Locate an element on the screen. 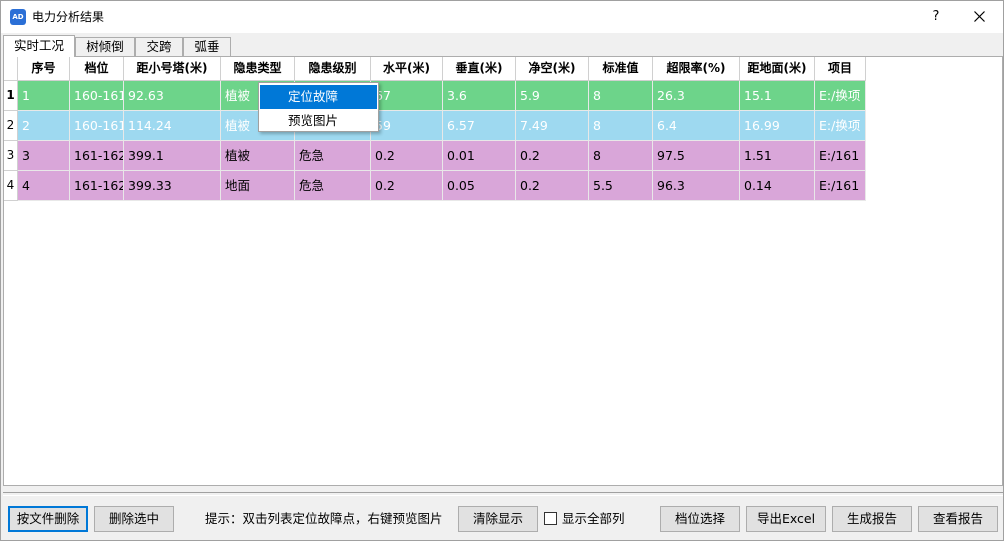  col-overrun-rate-header: 超限率(%) is located at coordinates (696, 69).